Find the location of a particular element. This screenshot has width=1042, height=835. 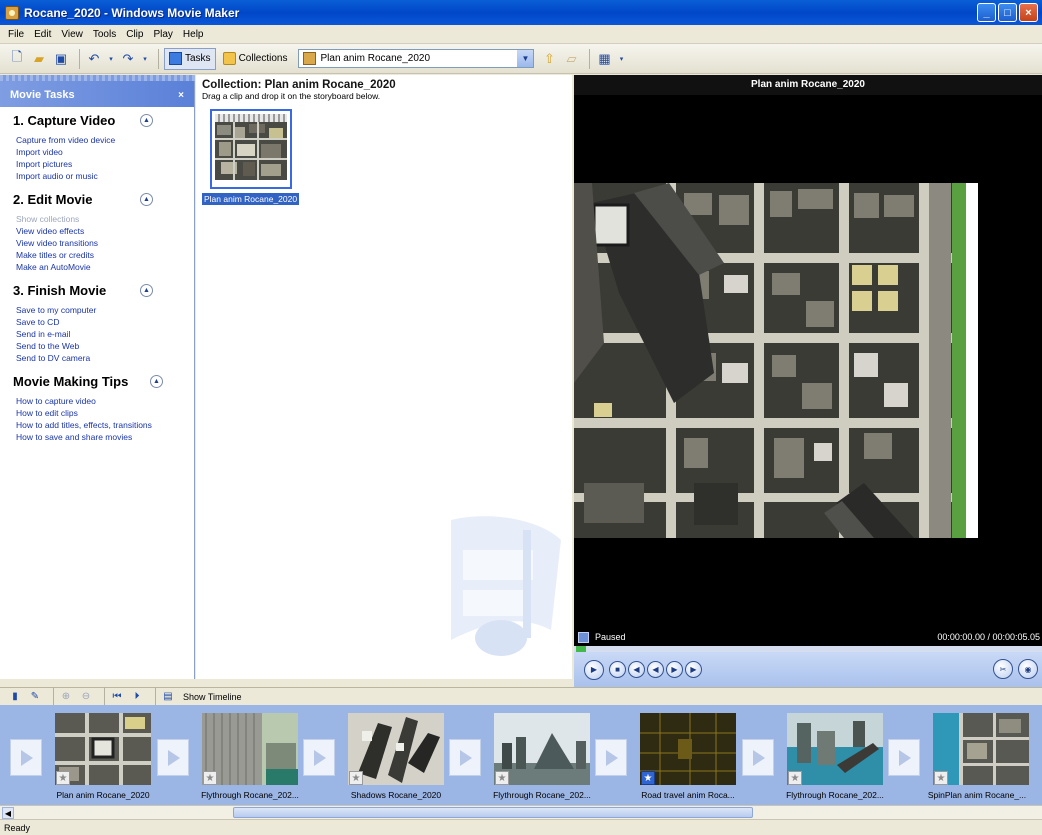

task-link: Save to CD is located at coordinates (98, 322).